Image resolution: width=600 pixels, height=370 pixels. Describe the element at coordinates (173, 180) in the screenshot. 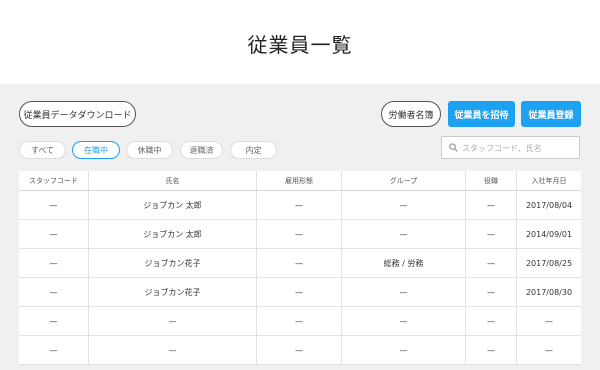

I see `column-header-name: 氏名` at that location.